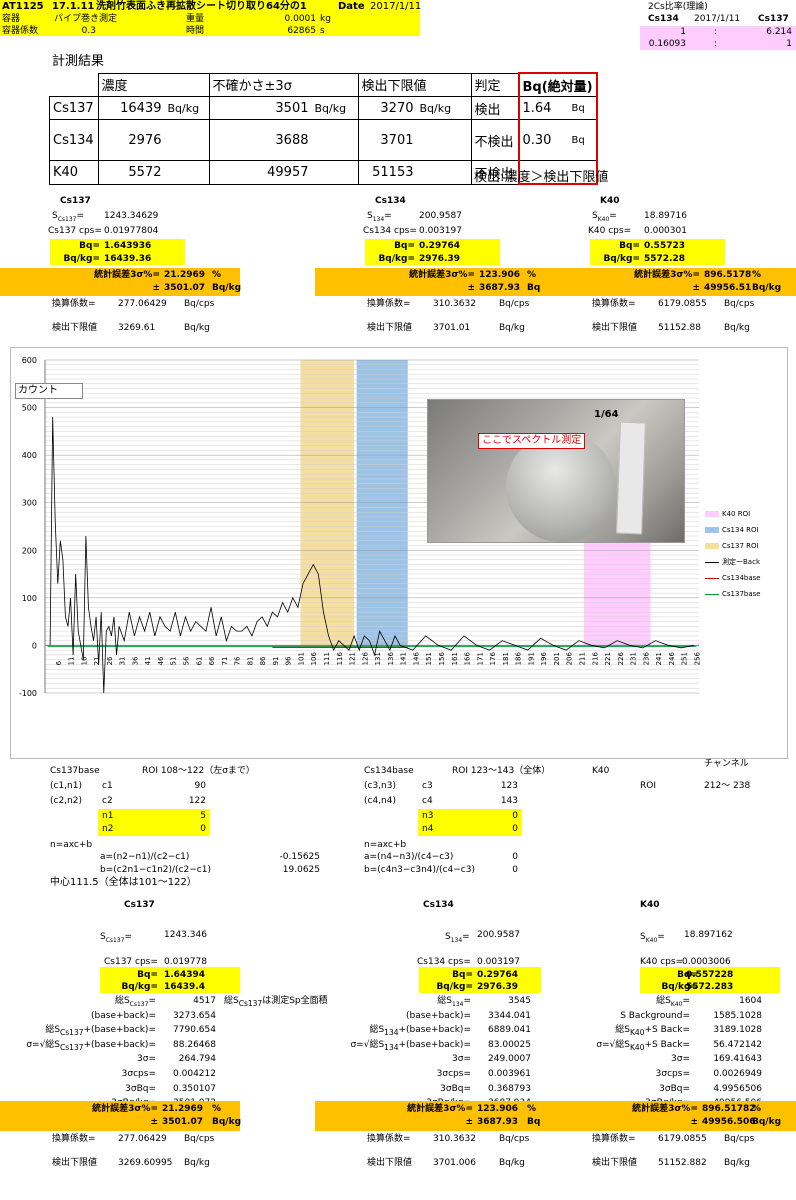  I want to click on cs134-det-bq-label: Bq=, so click(462, 975).